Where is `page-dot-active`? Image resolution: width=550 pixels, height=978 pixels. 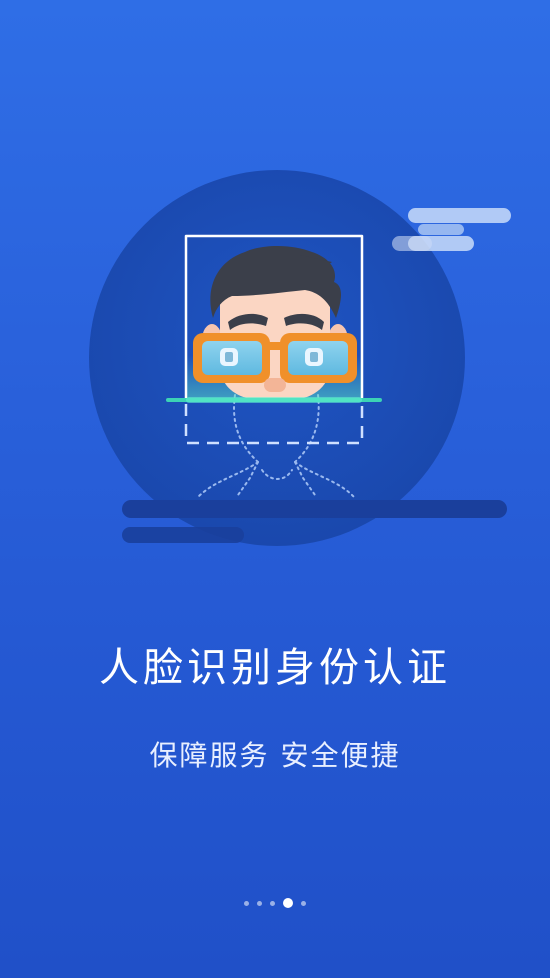 page-dot-active is located at coordinates (288, 903).